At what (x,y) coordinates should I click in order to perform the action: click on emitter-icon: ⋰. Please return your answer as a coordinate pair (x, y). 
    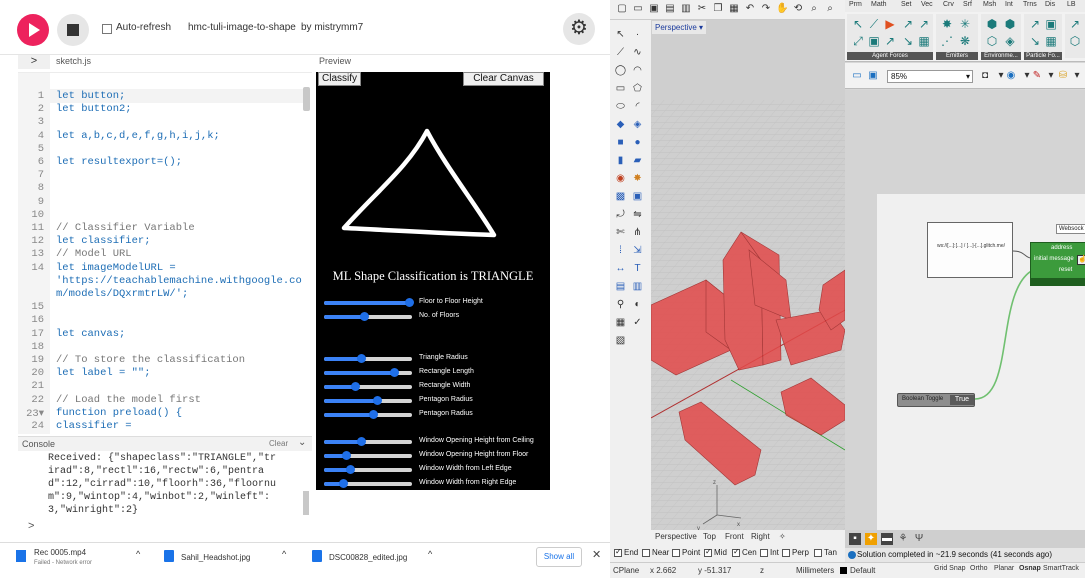
    Looking at the image, I should click on (947, 41).